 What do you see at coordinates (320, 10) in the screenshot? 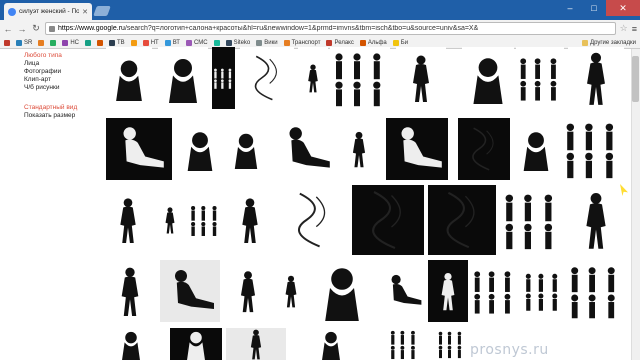
I see `browser-title-bar: силуэт женский - По ✕ – □ ✕` at bounding box center [320, 10].